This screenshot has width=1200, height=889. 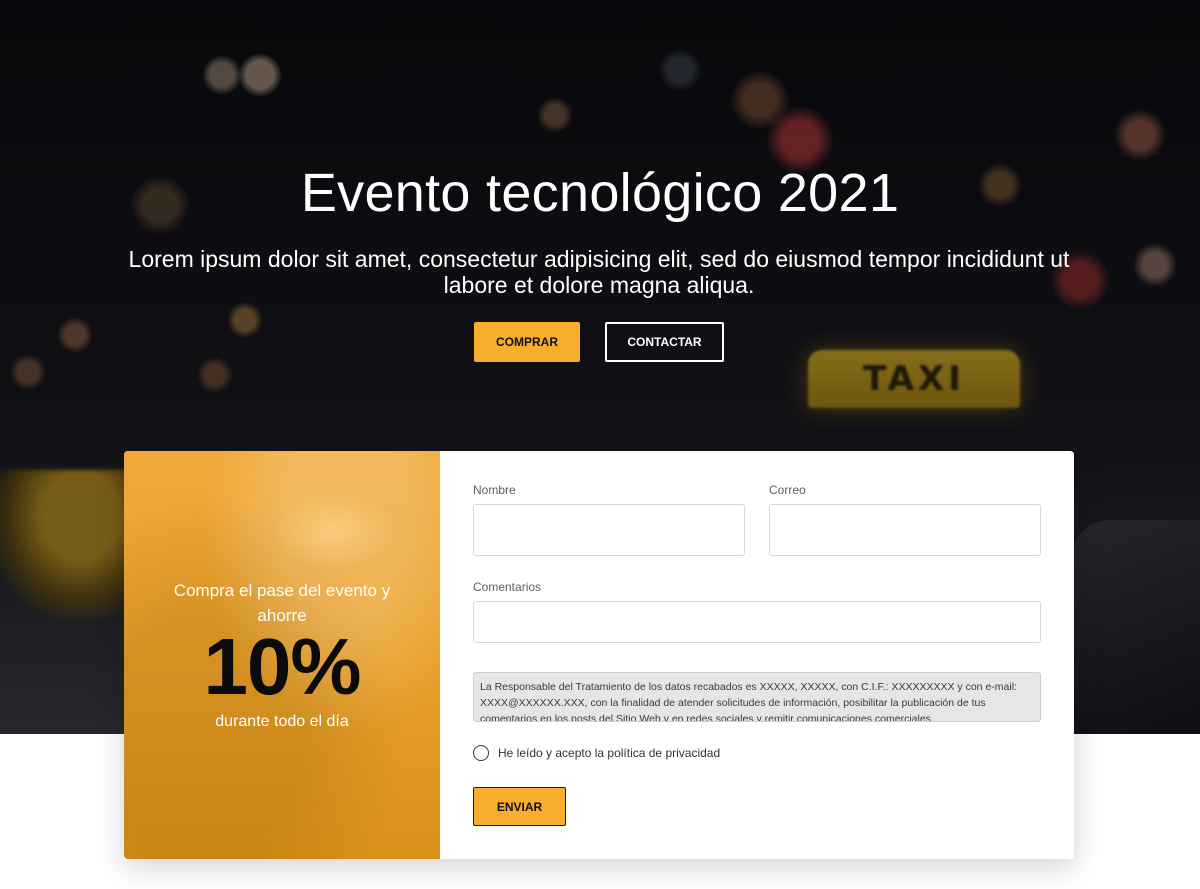 I want to click on submit-button: ENVIAR, so click(x=519, y=806).